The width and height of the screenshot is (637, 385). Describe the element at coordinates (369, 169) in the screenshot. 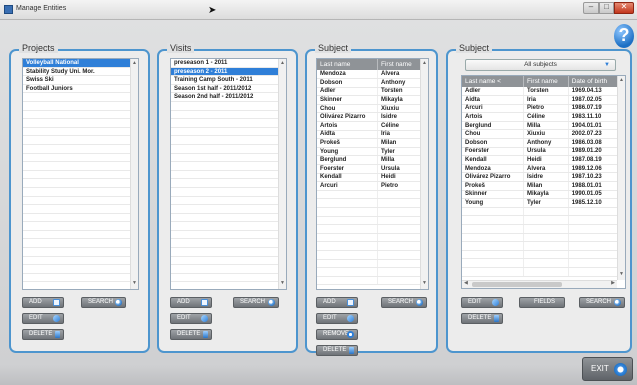

I see `table-row: Foerster Ursula` at that location.